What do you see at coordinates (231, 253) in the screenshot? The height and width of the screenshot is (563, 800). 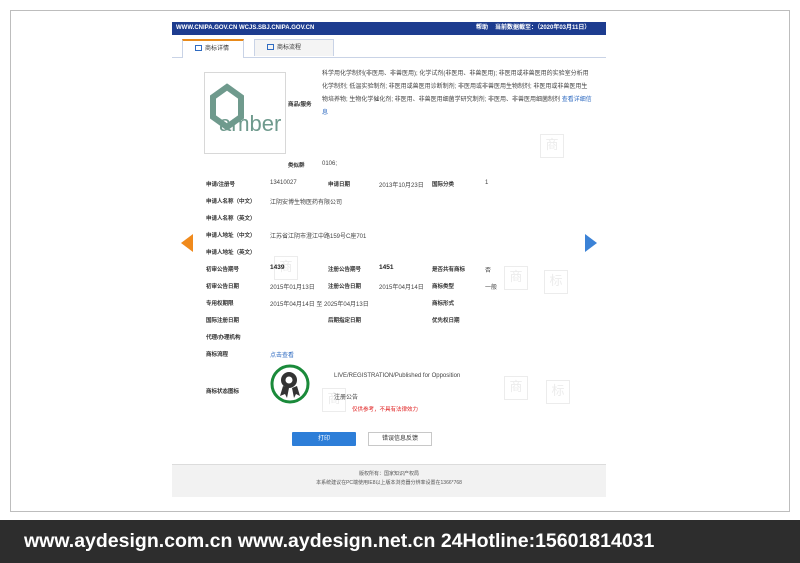 I see `address-en-label: 申请人地址（英文）` at bounding box center [231, 253].